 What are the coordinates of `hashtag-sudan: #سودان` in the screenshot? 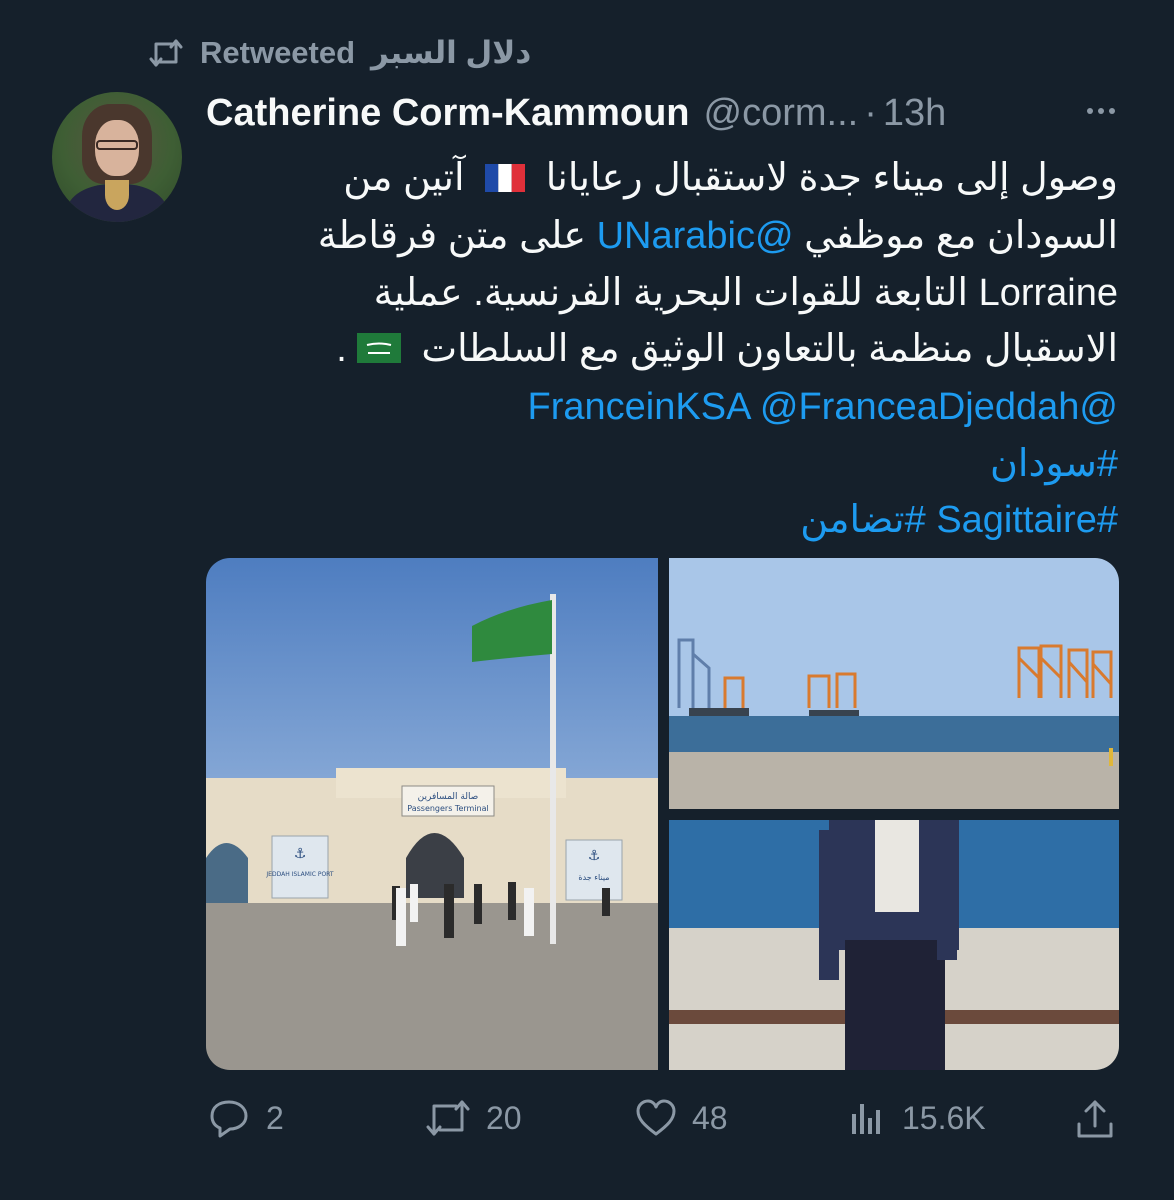 It's located at (1054, 464).